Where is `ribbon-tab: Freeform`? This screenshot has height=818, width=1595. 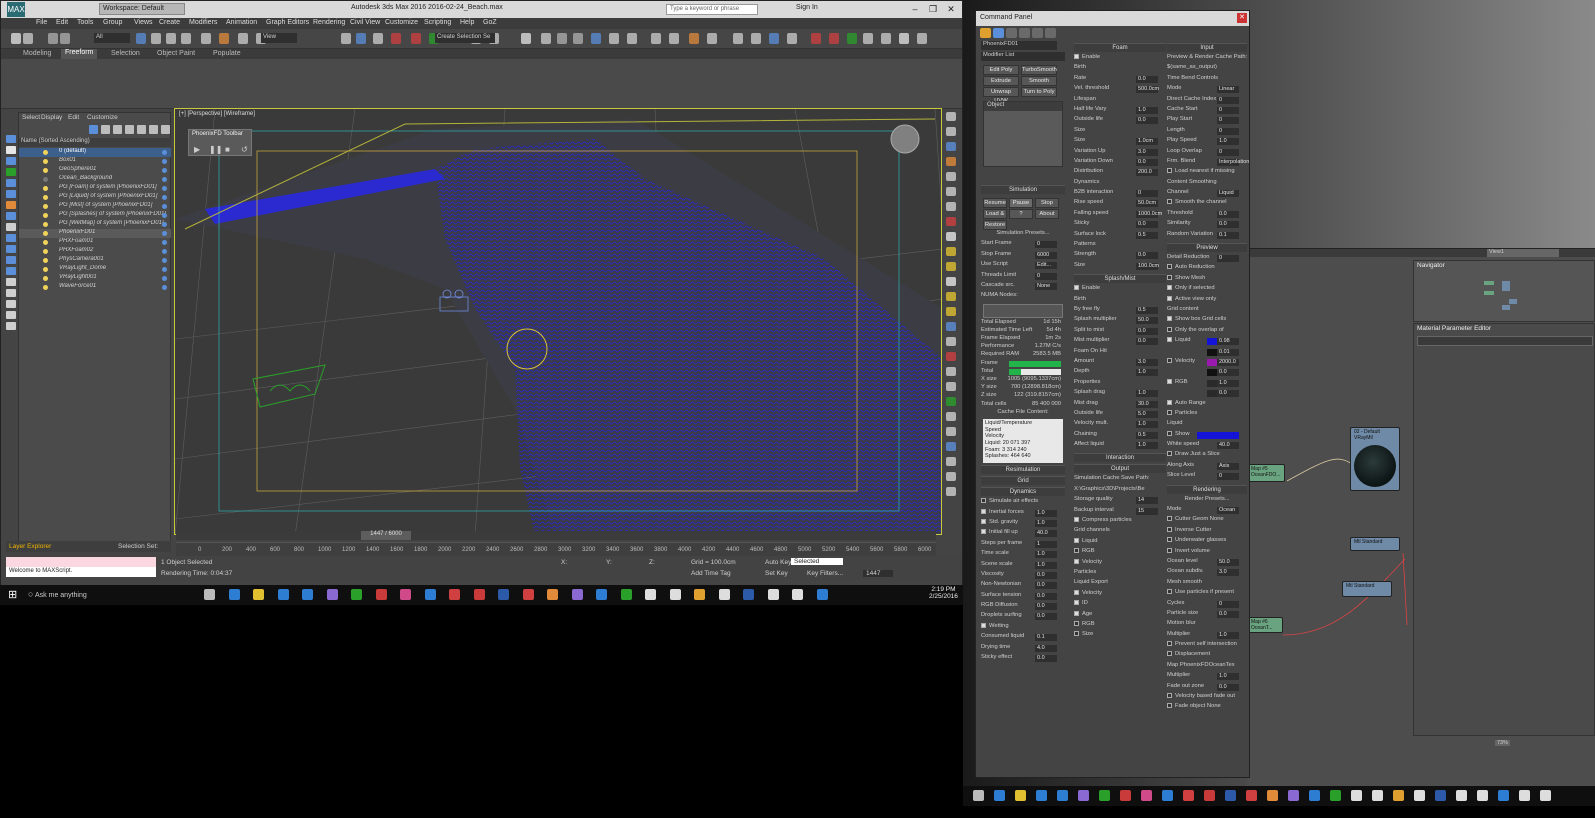
ribbon-tab: Freeform is located at coordinates (79, 54).